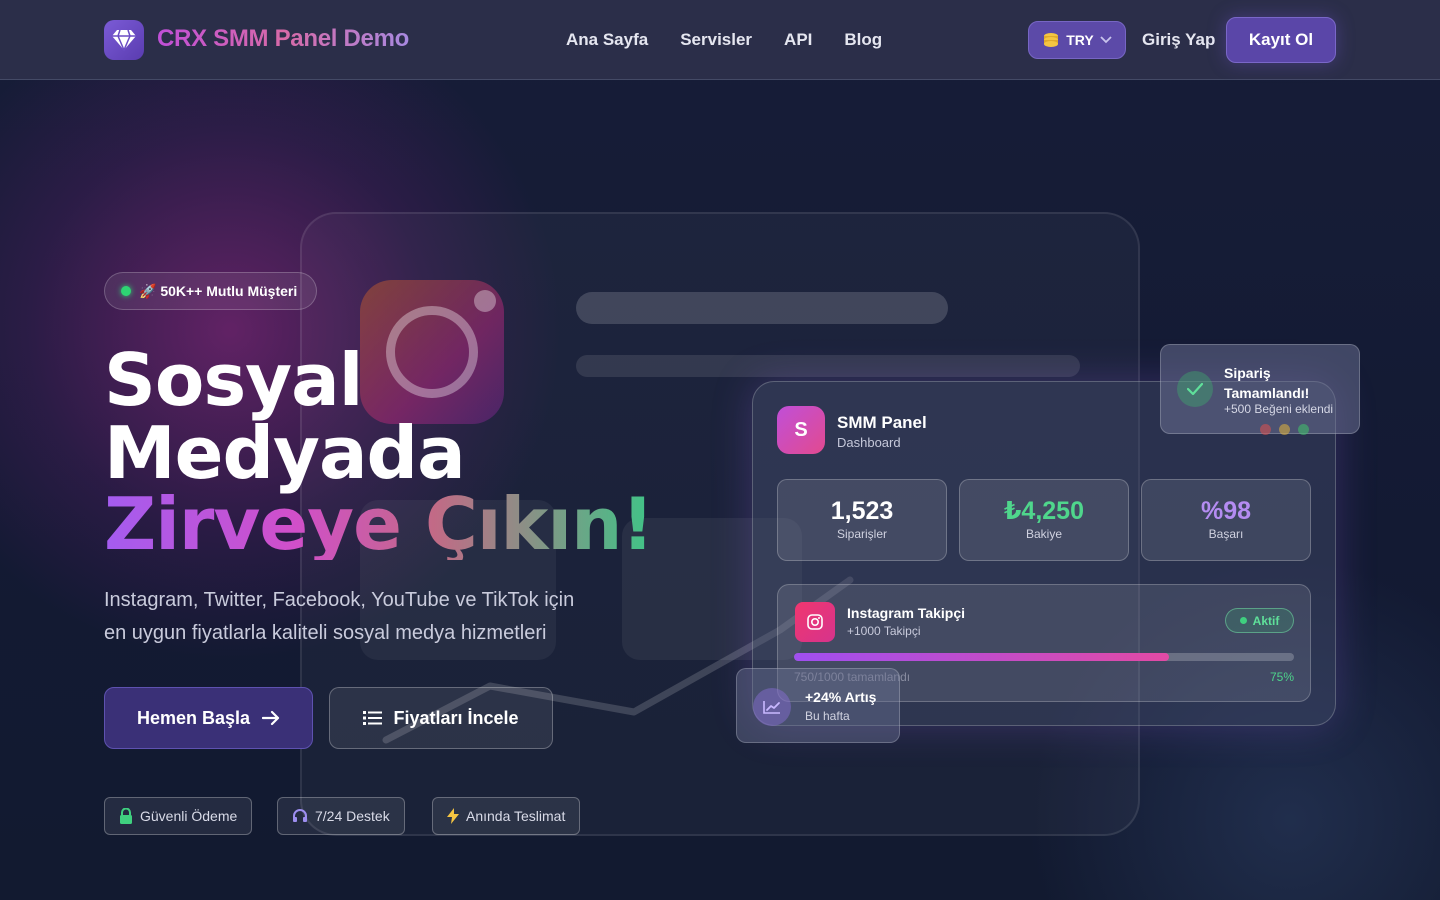 The image size is (1440, 900). What do you see at coordinates (1281, 677) in the screenshot?
I see `progress-percent: 75%` at bounding box center [1281, 677].